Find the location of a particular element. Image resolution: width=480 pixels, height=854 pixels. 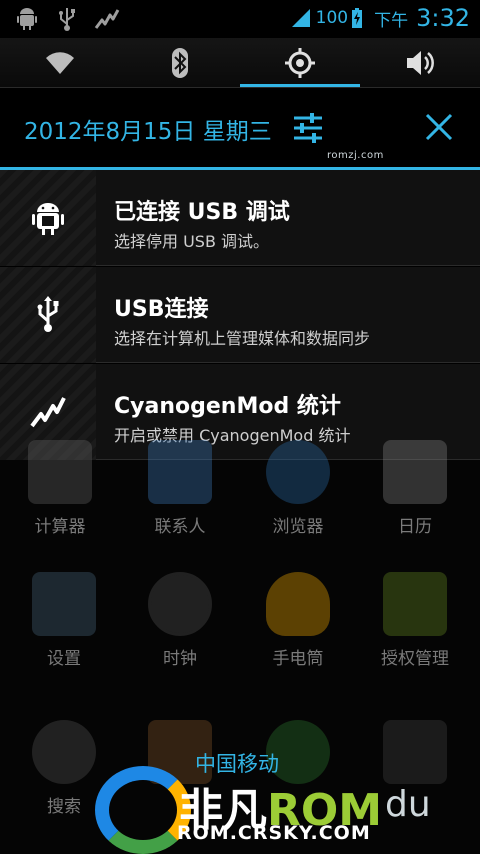

clear-all-icon is located at coordinates (439, 127).